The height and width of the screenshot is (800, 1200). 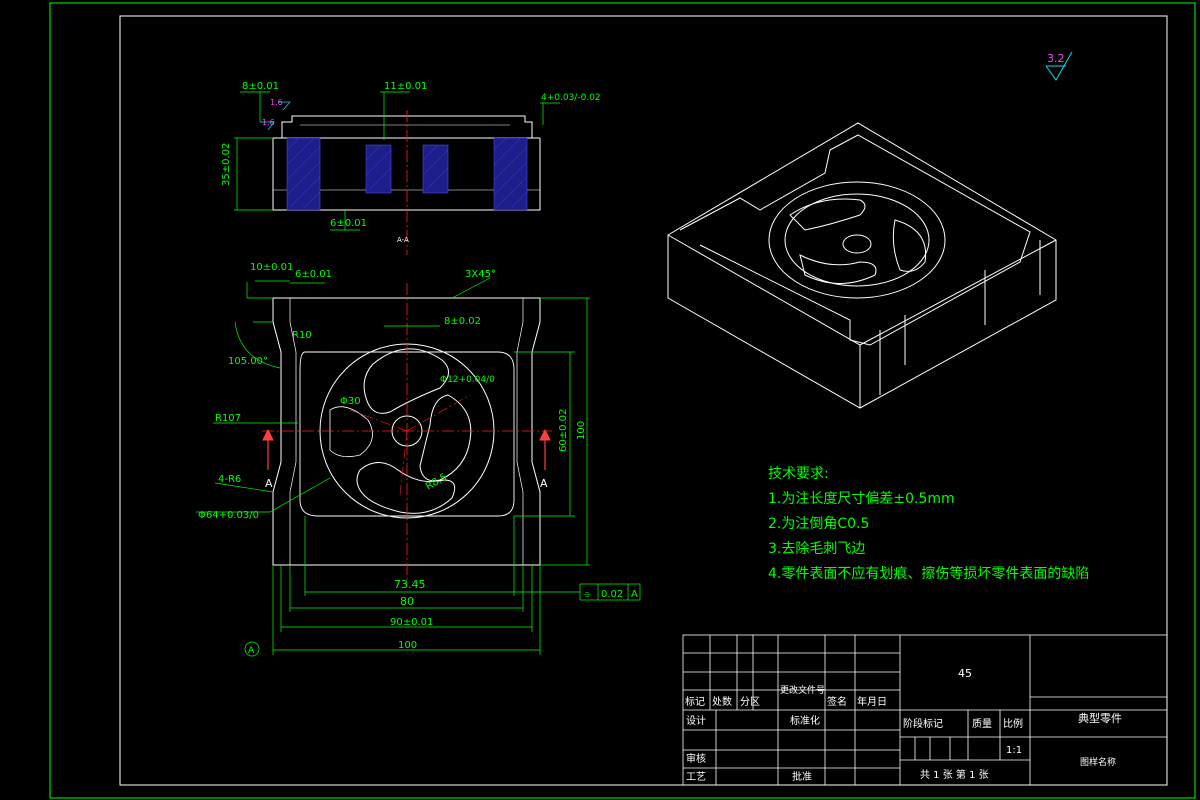 I want to click on note-item-4: 4.零件表面不应有划痕、擦伤等损坏零件表面的缺陷, so click(x=928, y=573).